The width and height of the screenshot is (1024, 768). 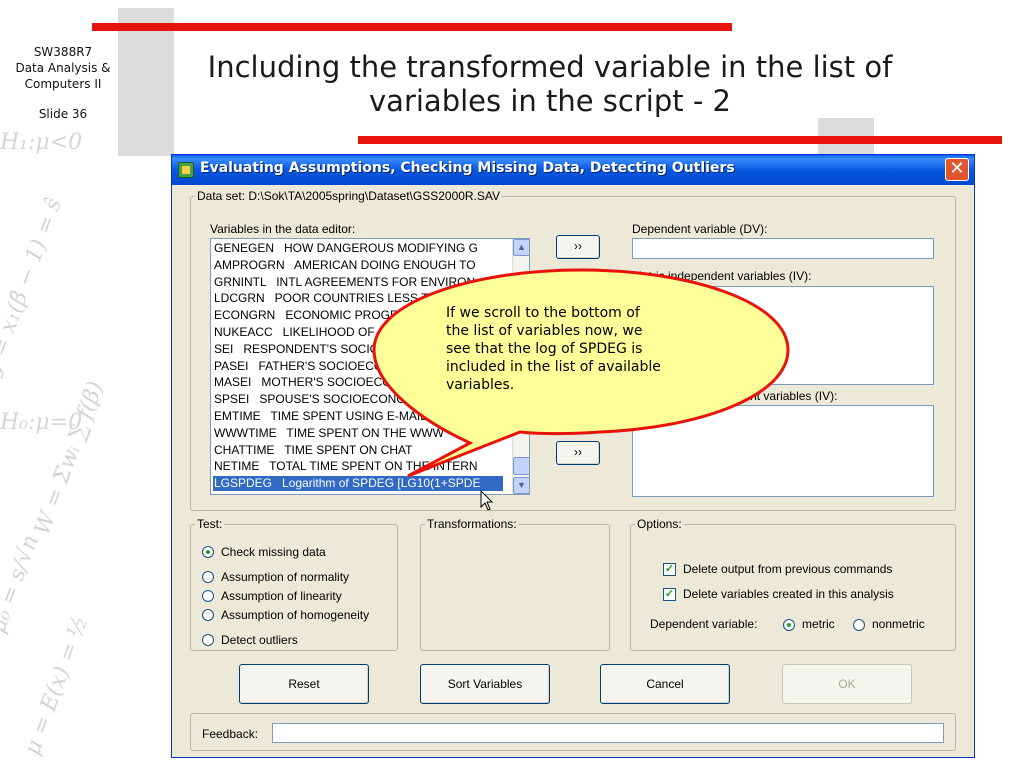 I want to click on decor-red-bar-top, so click(x=412, y=27).